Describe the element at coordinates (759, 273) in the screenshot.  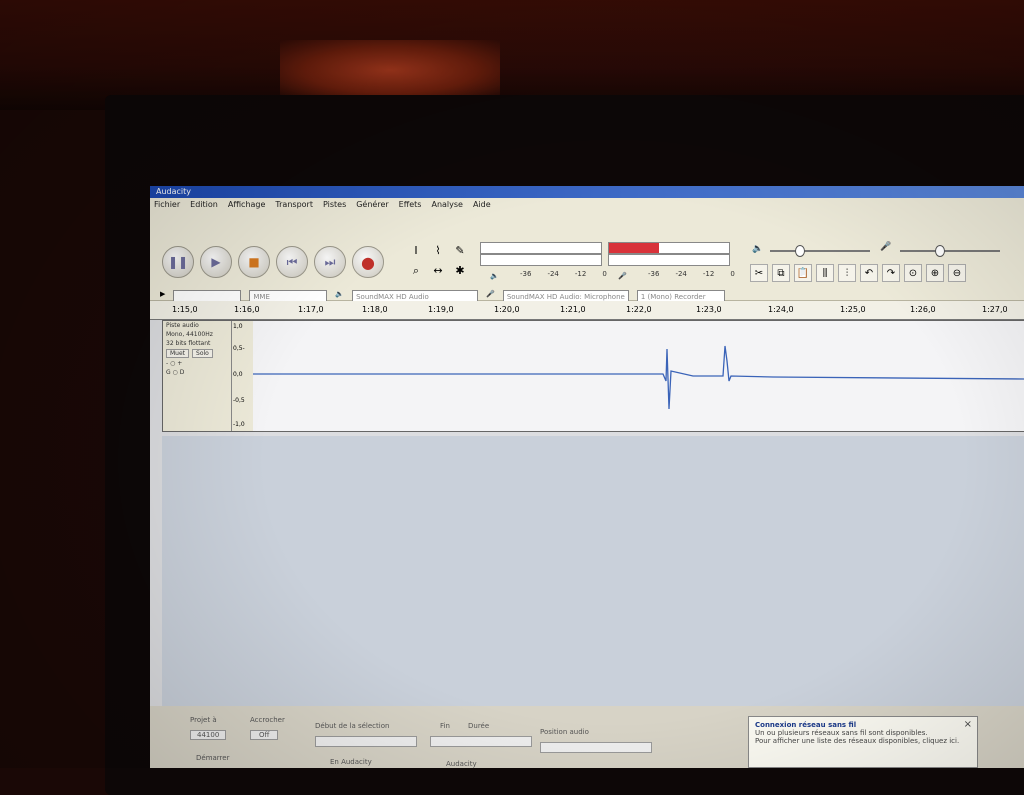
I see `cut-icon: ✂` at that location.